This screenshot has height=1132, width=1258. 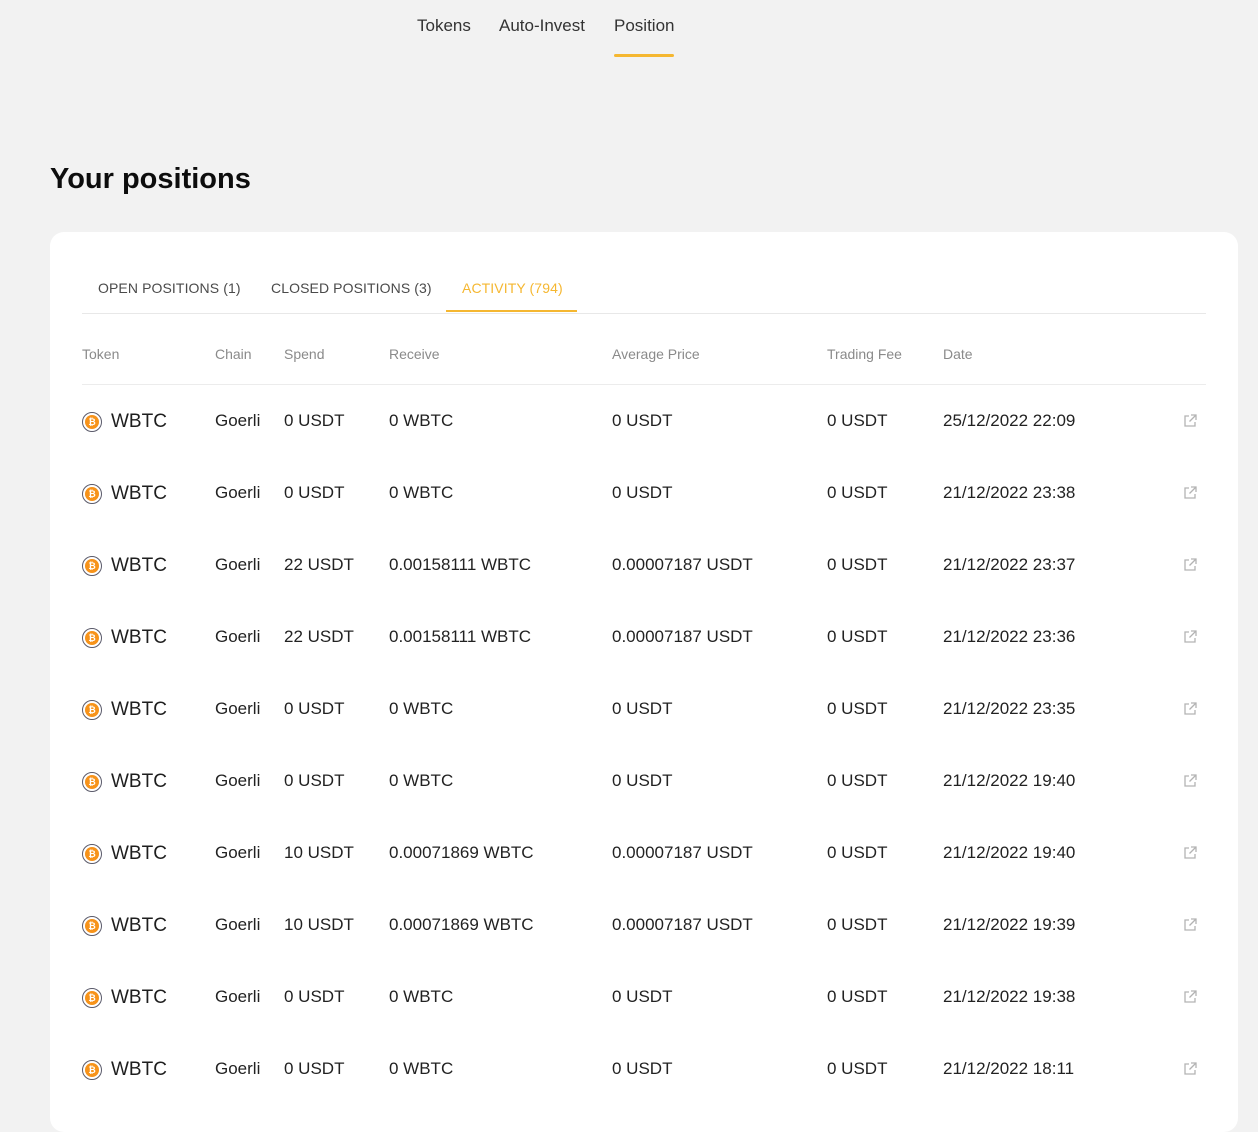 I want to click on tab-open-positions: OPEN POSITIONS (1), so click(x=169, y=288).